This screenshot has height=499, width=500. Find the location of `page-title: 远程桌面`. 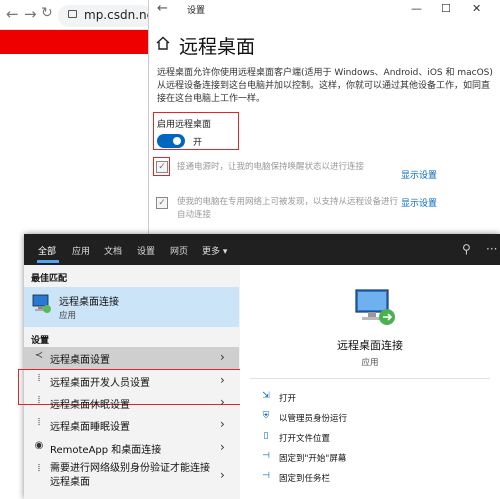

page-title: 远程桌面 is located at coordinates (217, 47).